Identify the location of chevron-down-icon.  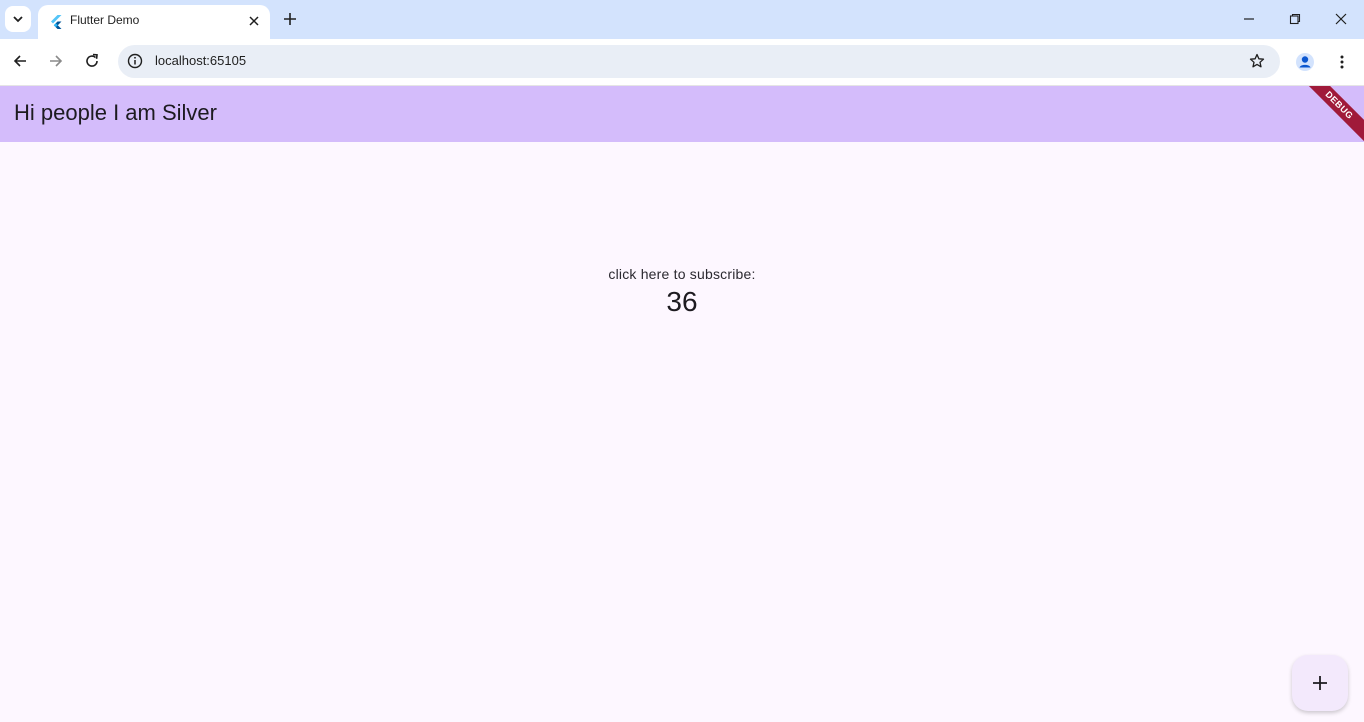
(18, 19).